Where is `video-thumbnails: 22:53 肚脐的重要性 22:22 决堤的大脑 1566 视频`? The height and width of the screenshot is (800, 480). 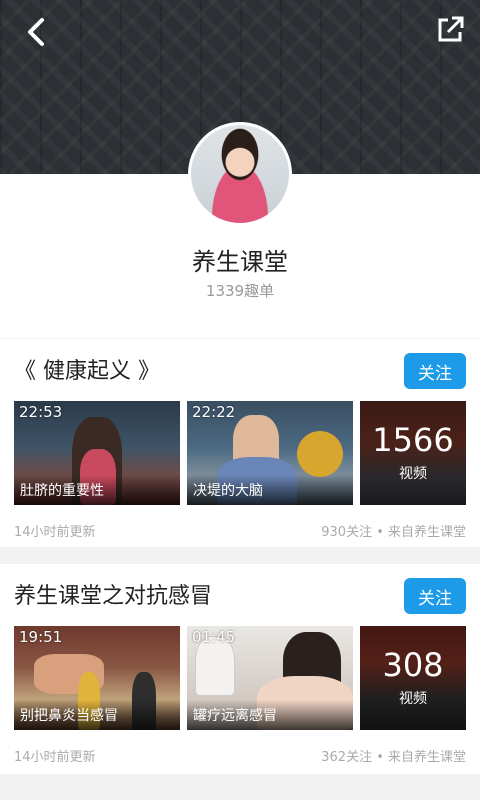 video-thumbnails: 22:53 肚脐的重要性 22:22 决堤的大脑 1566 视频 is located at coordinates (240, 453).